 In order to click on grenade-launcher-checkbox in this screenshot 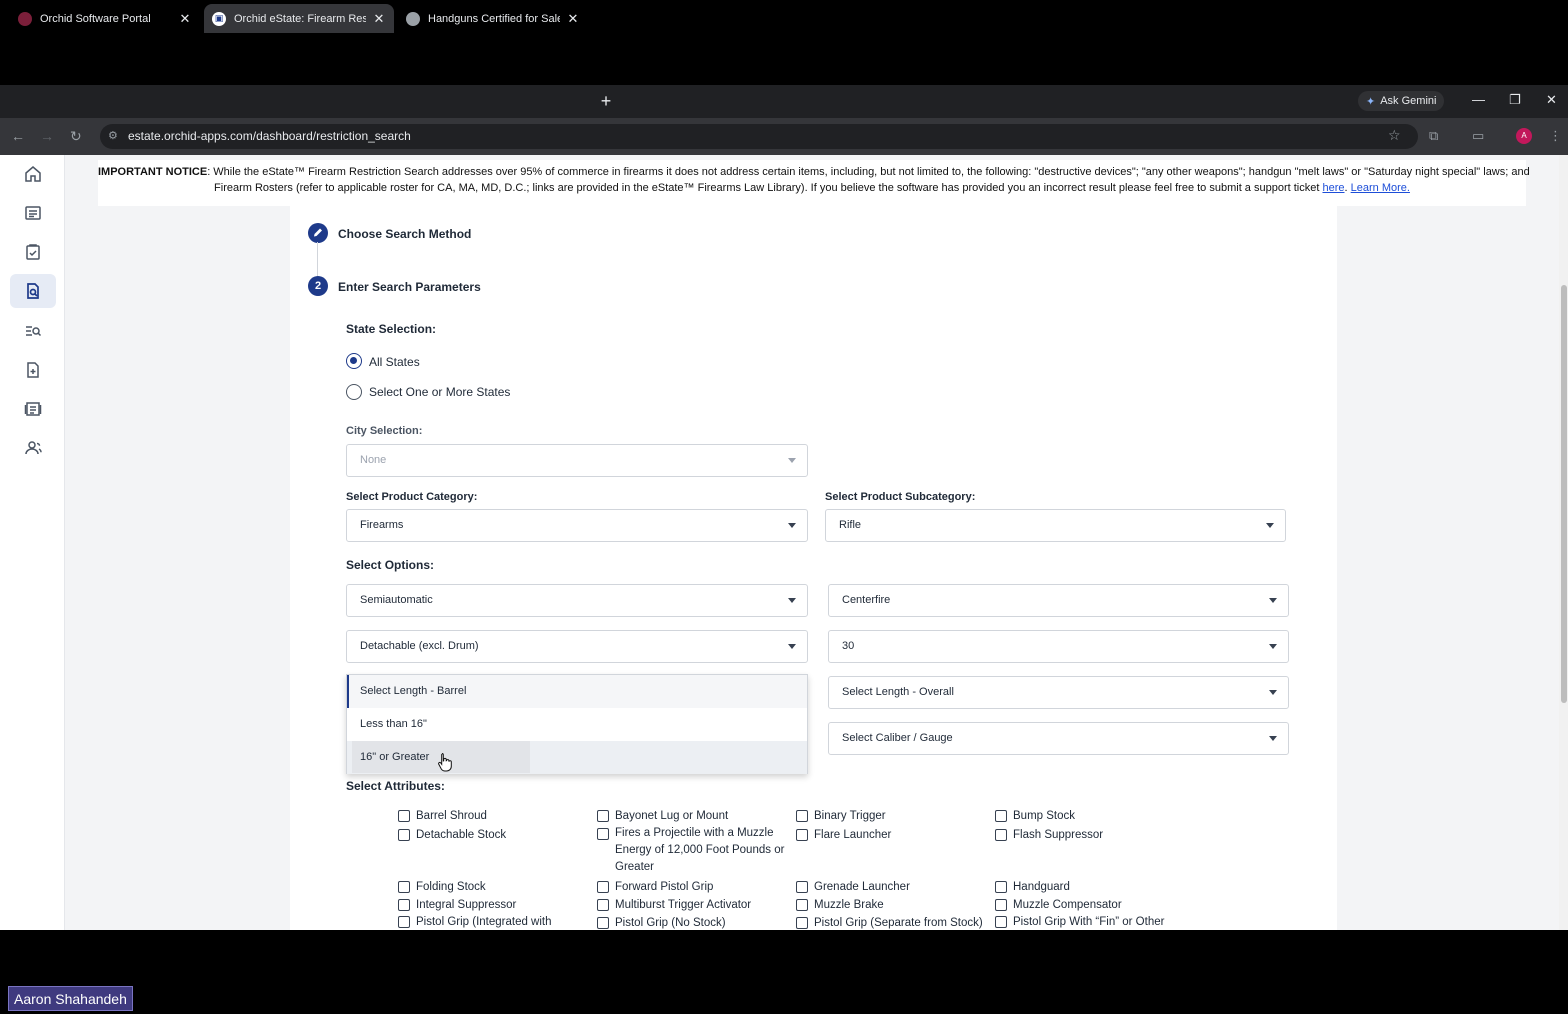, I will do `click(802, 887)`.